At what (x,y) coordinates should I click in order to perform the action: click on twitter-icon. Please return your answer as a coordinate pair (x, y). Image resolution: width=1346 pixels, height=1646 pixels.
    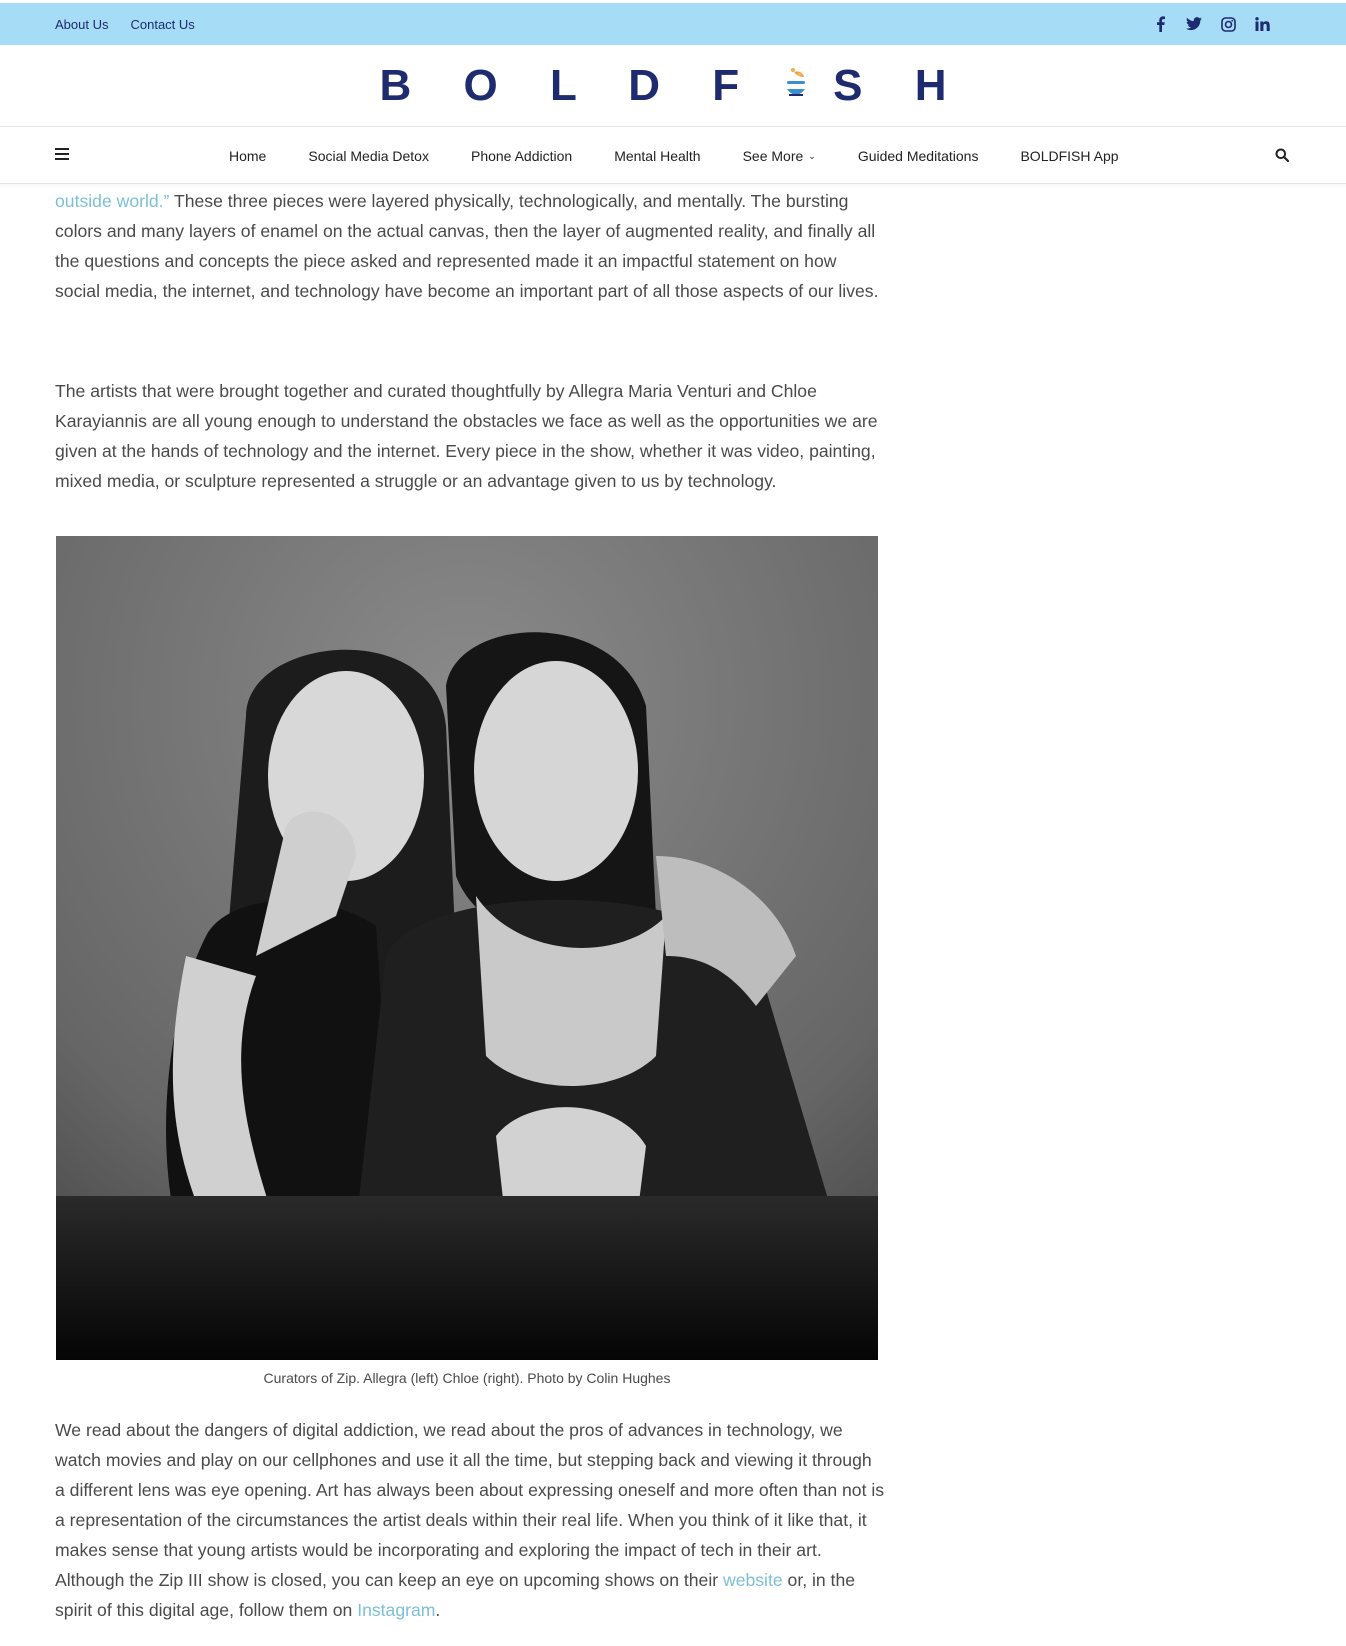
    Looking at the image, I should click on (1194, 24).